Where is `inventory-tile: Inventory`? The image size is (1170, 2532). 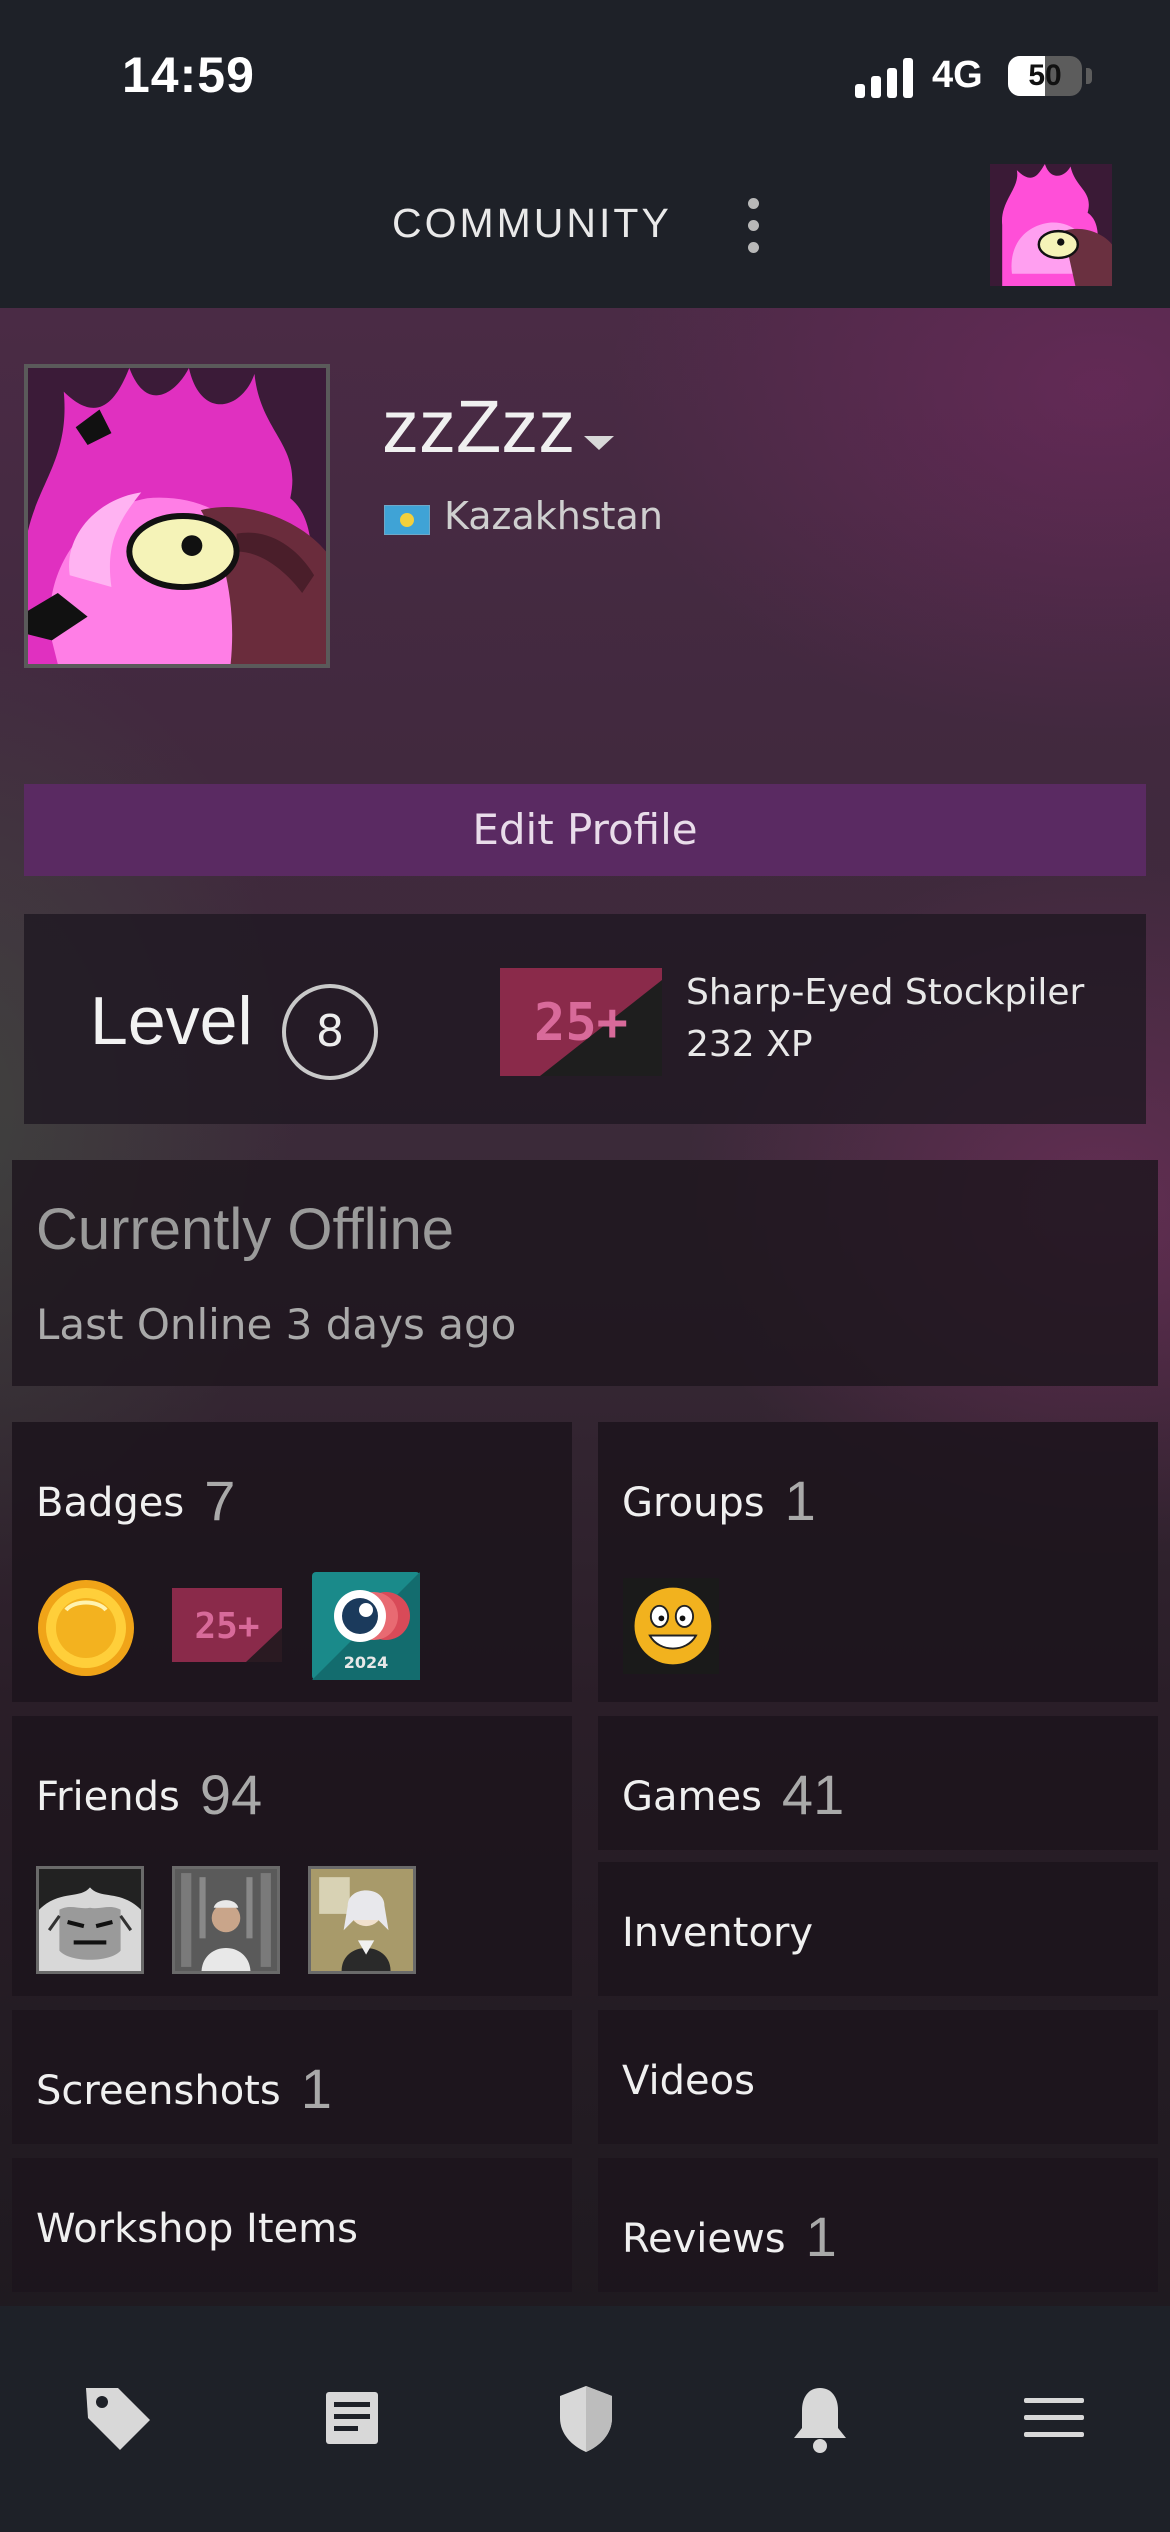 inventory-tile: Inventory is located at coordinates (878, 1929).